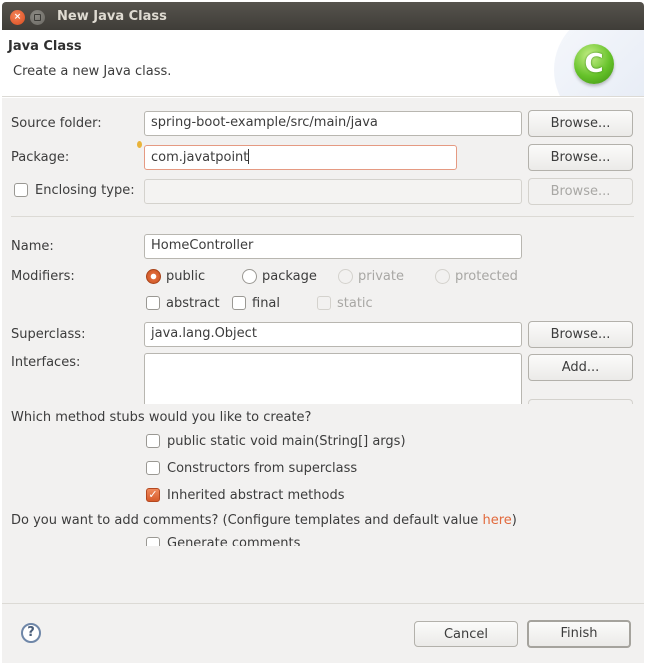 This screenshot has height=663, width=646. I want to click on wizard-title: Java Class, so click(45, 46).